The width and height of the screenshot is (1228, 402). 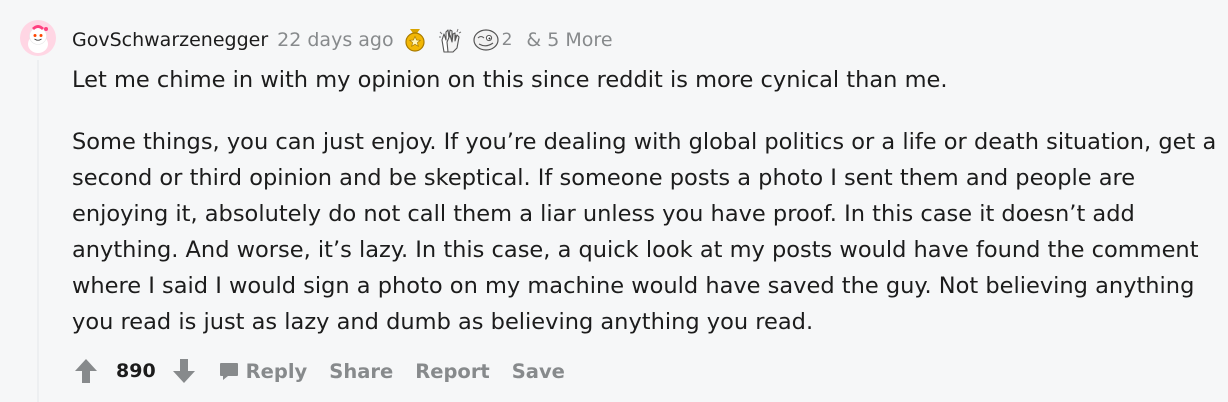 What do you see at coordinates (361, 371) in the screenshot?
I see `share-button: Share` at bounding box center [361, 371].